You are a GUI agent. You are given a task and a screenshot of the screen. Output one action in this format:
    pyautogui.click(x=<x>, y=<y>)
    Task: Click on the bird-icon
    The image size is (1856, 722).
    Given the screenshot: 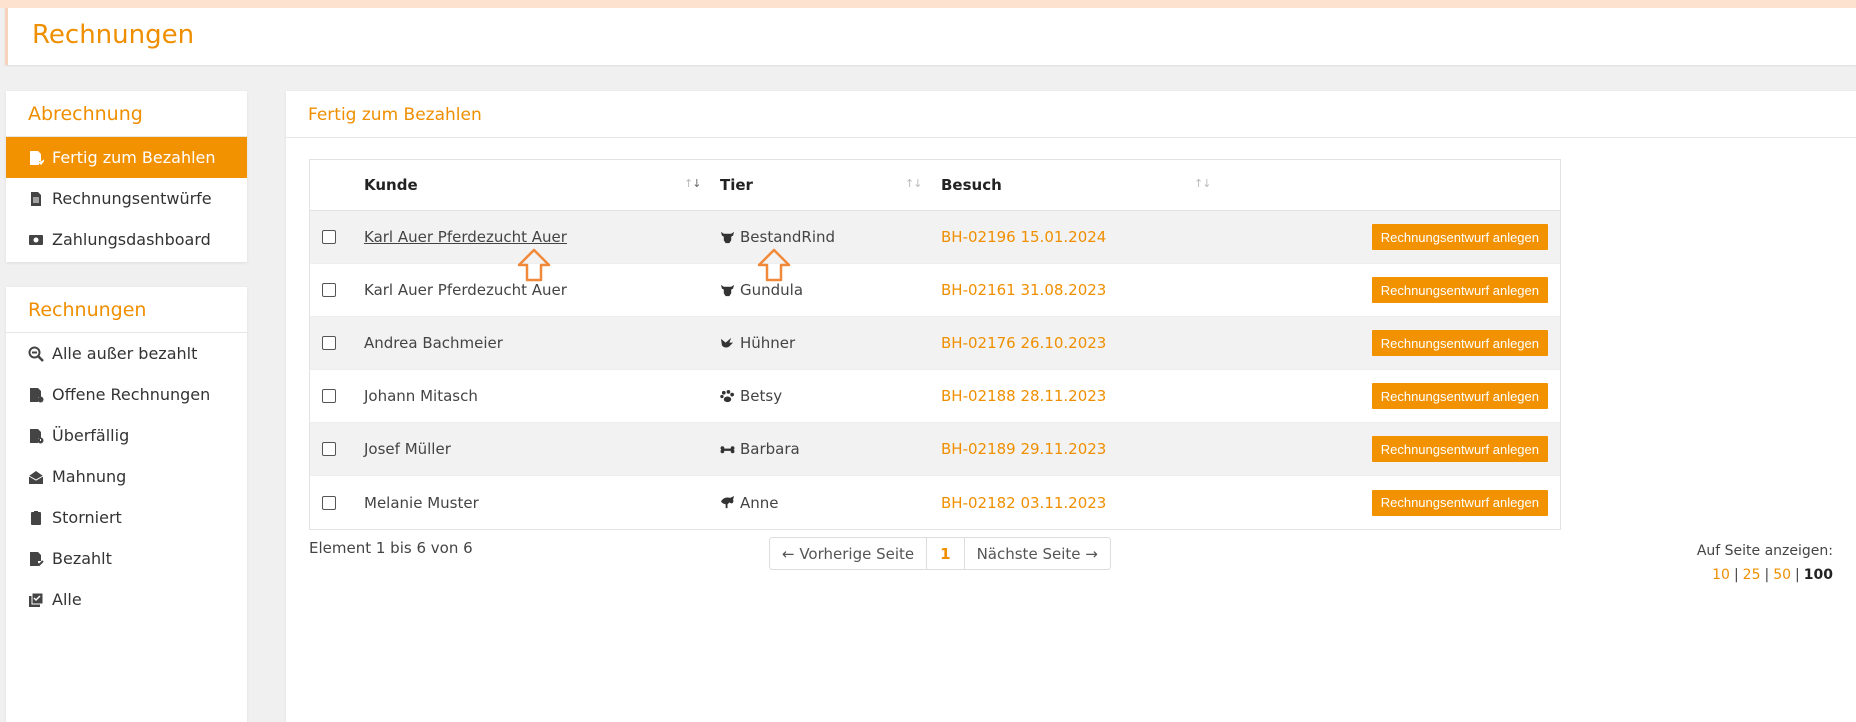 What is the action you would take?
    pyautogui.click(x=730, y=343)
    